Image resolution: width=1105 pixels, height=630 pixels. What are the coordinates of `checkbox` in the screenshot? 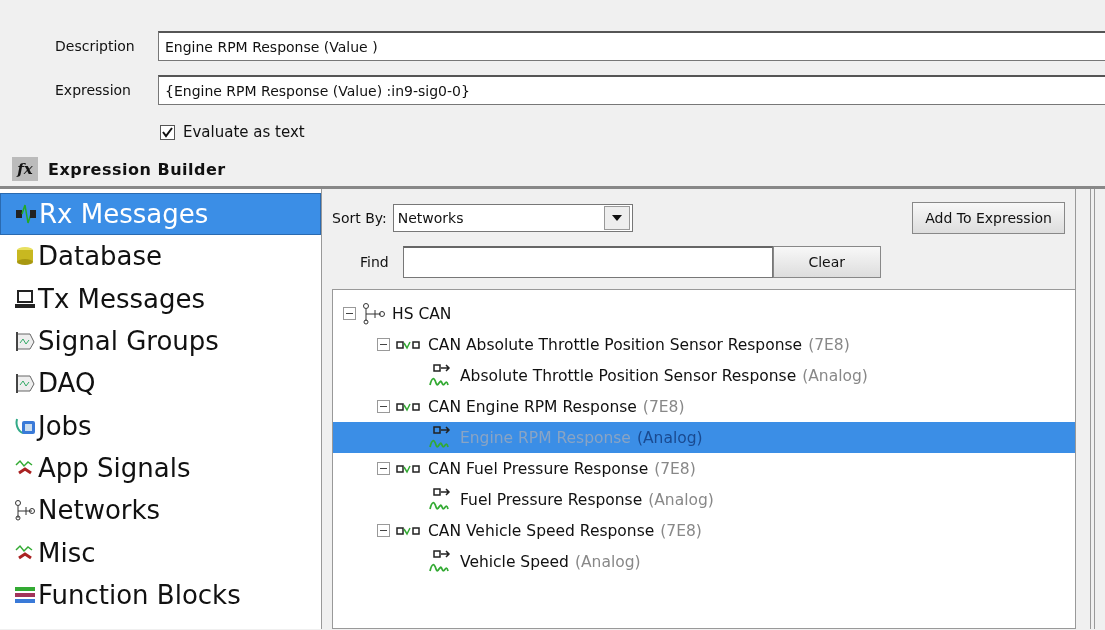 It's located at (167, 132).